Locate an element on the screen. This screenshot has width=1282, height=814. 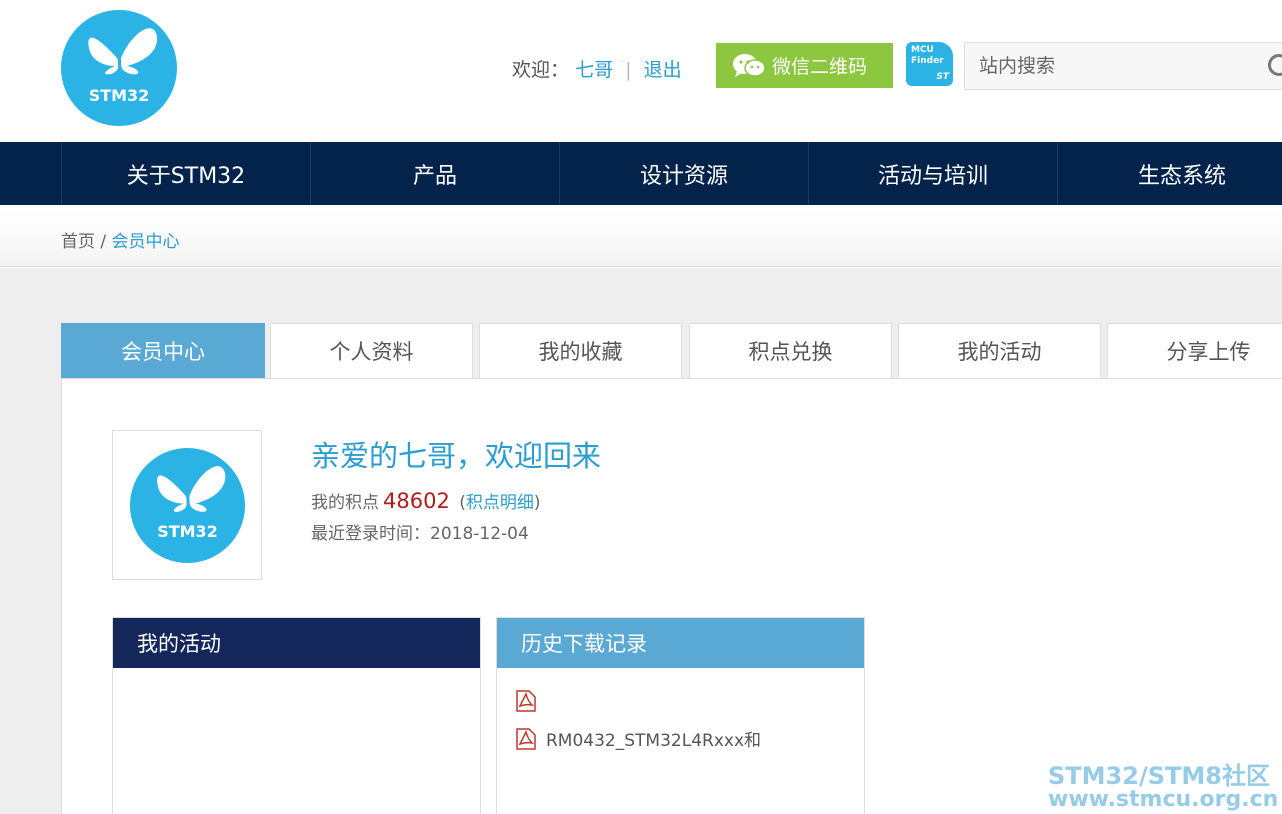
points-detail-close: ) is located at coordinates (537, 503).